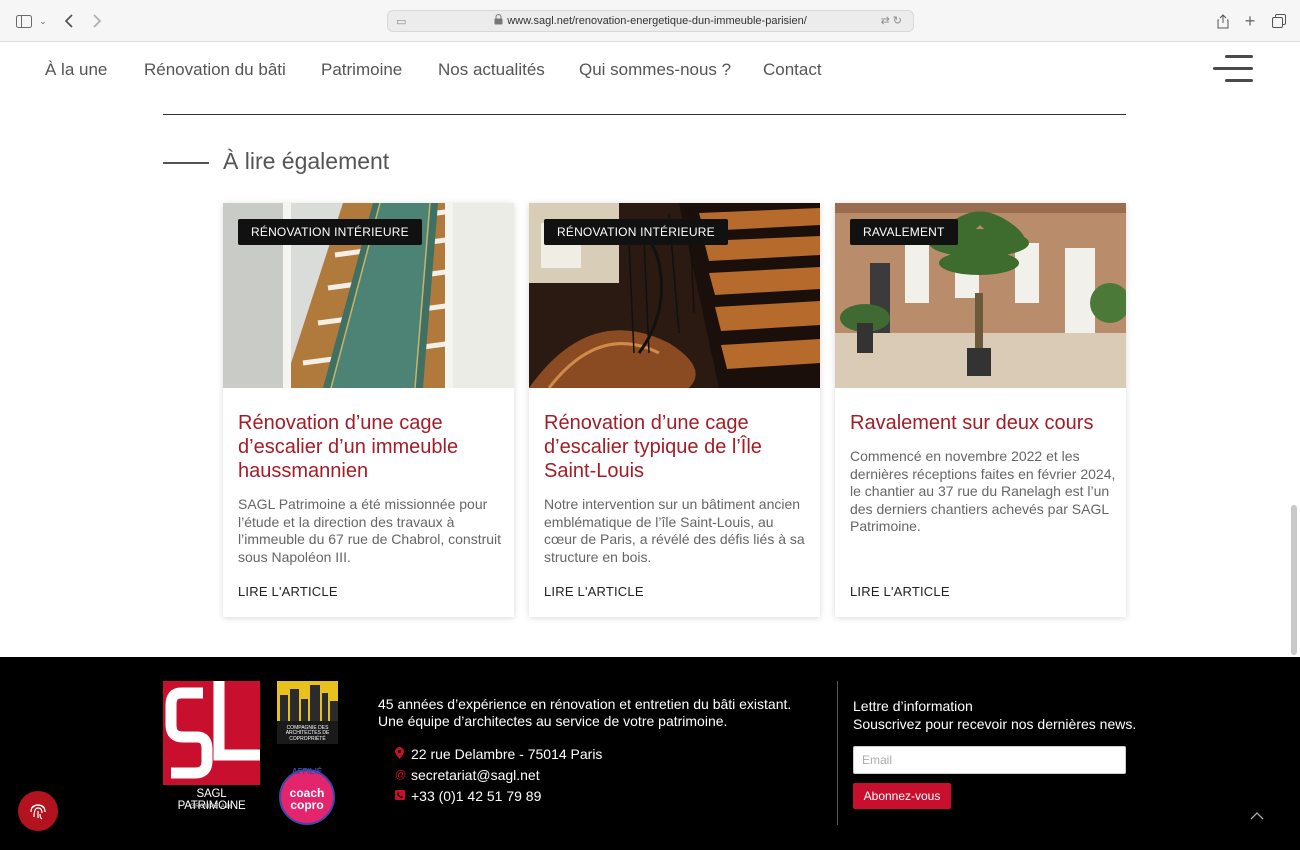  I want to click on phone-icon, so click(403, 796).